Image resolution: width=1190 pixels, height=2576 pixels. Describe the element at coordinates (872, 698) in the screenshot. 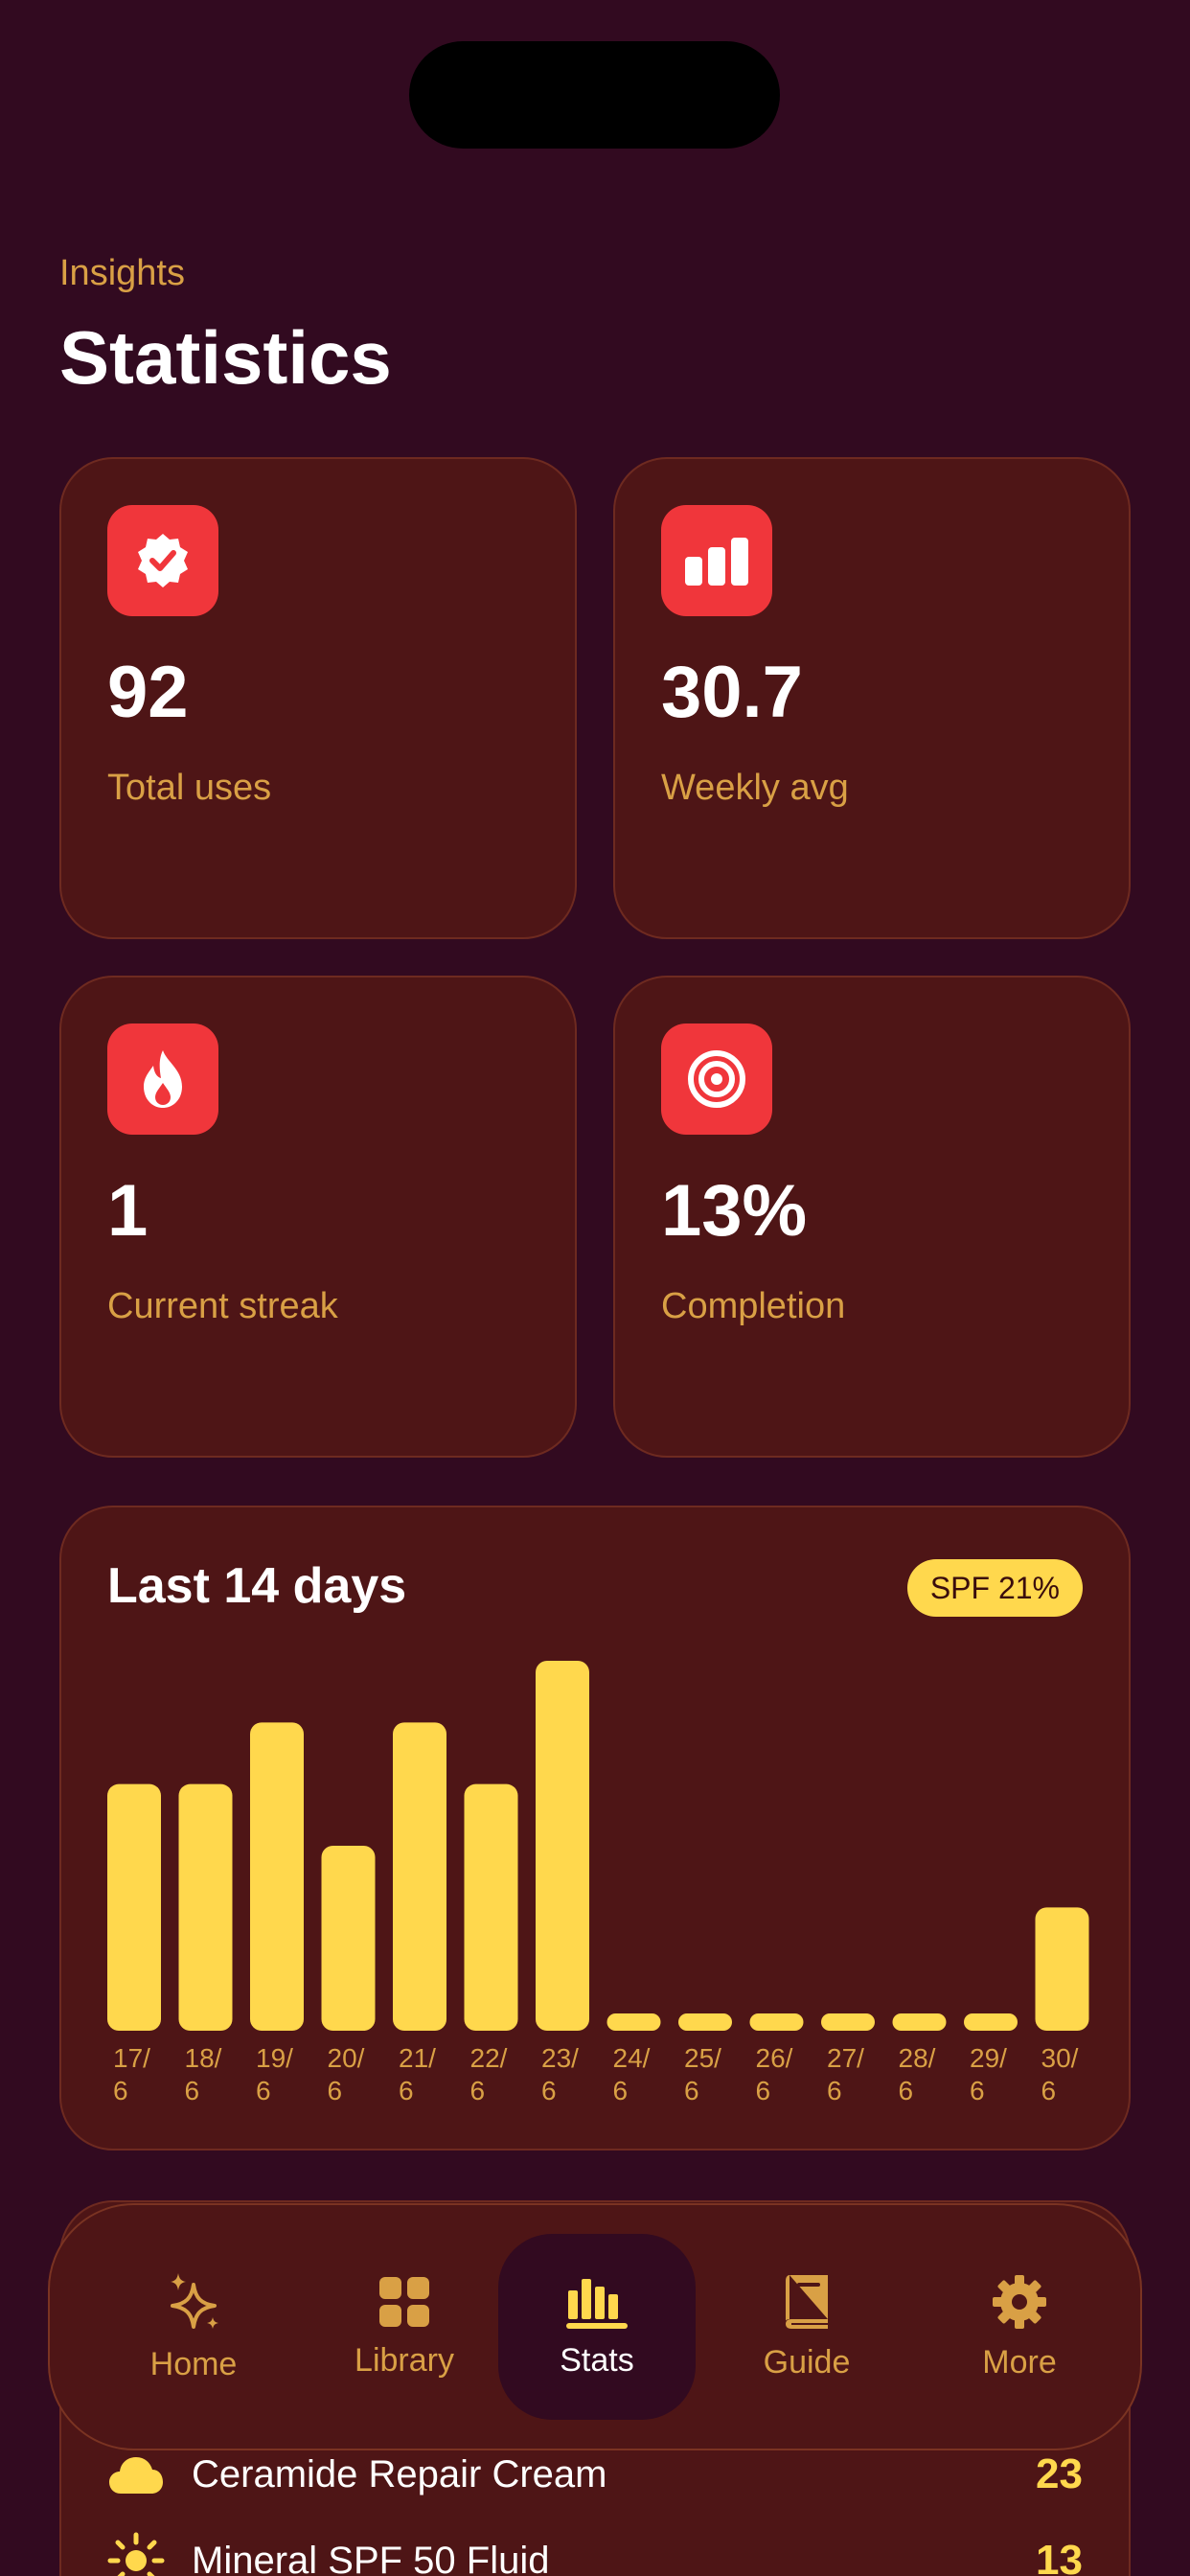

I see `stat-card-weekly-avg: 30.7 Weekly avg` at that location.